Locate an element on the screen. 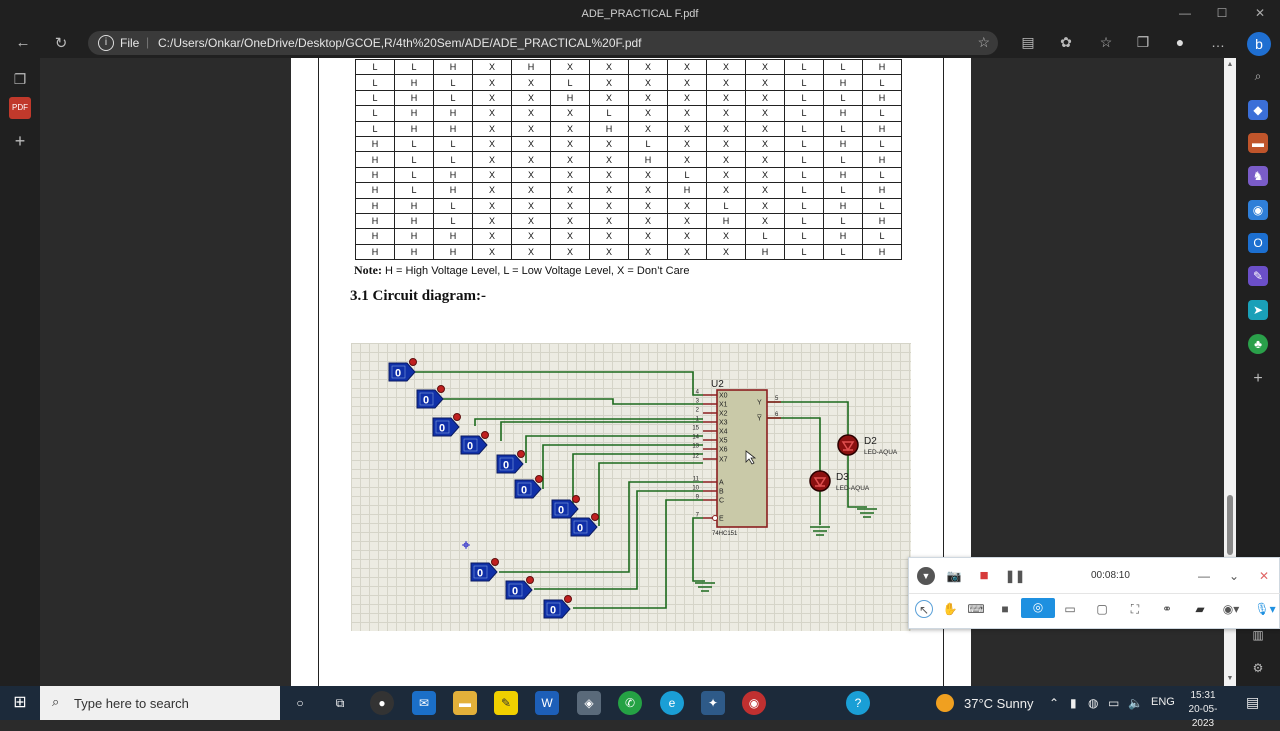  led-d3: D3 LED-AQUA is located at coordinates (839, 481).